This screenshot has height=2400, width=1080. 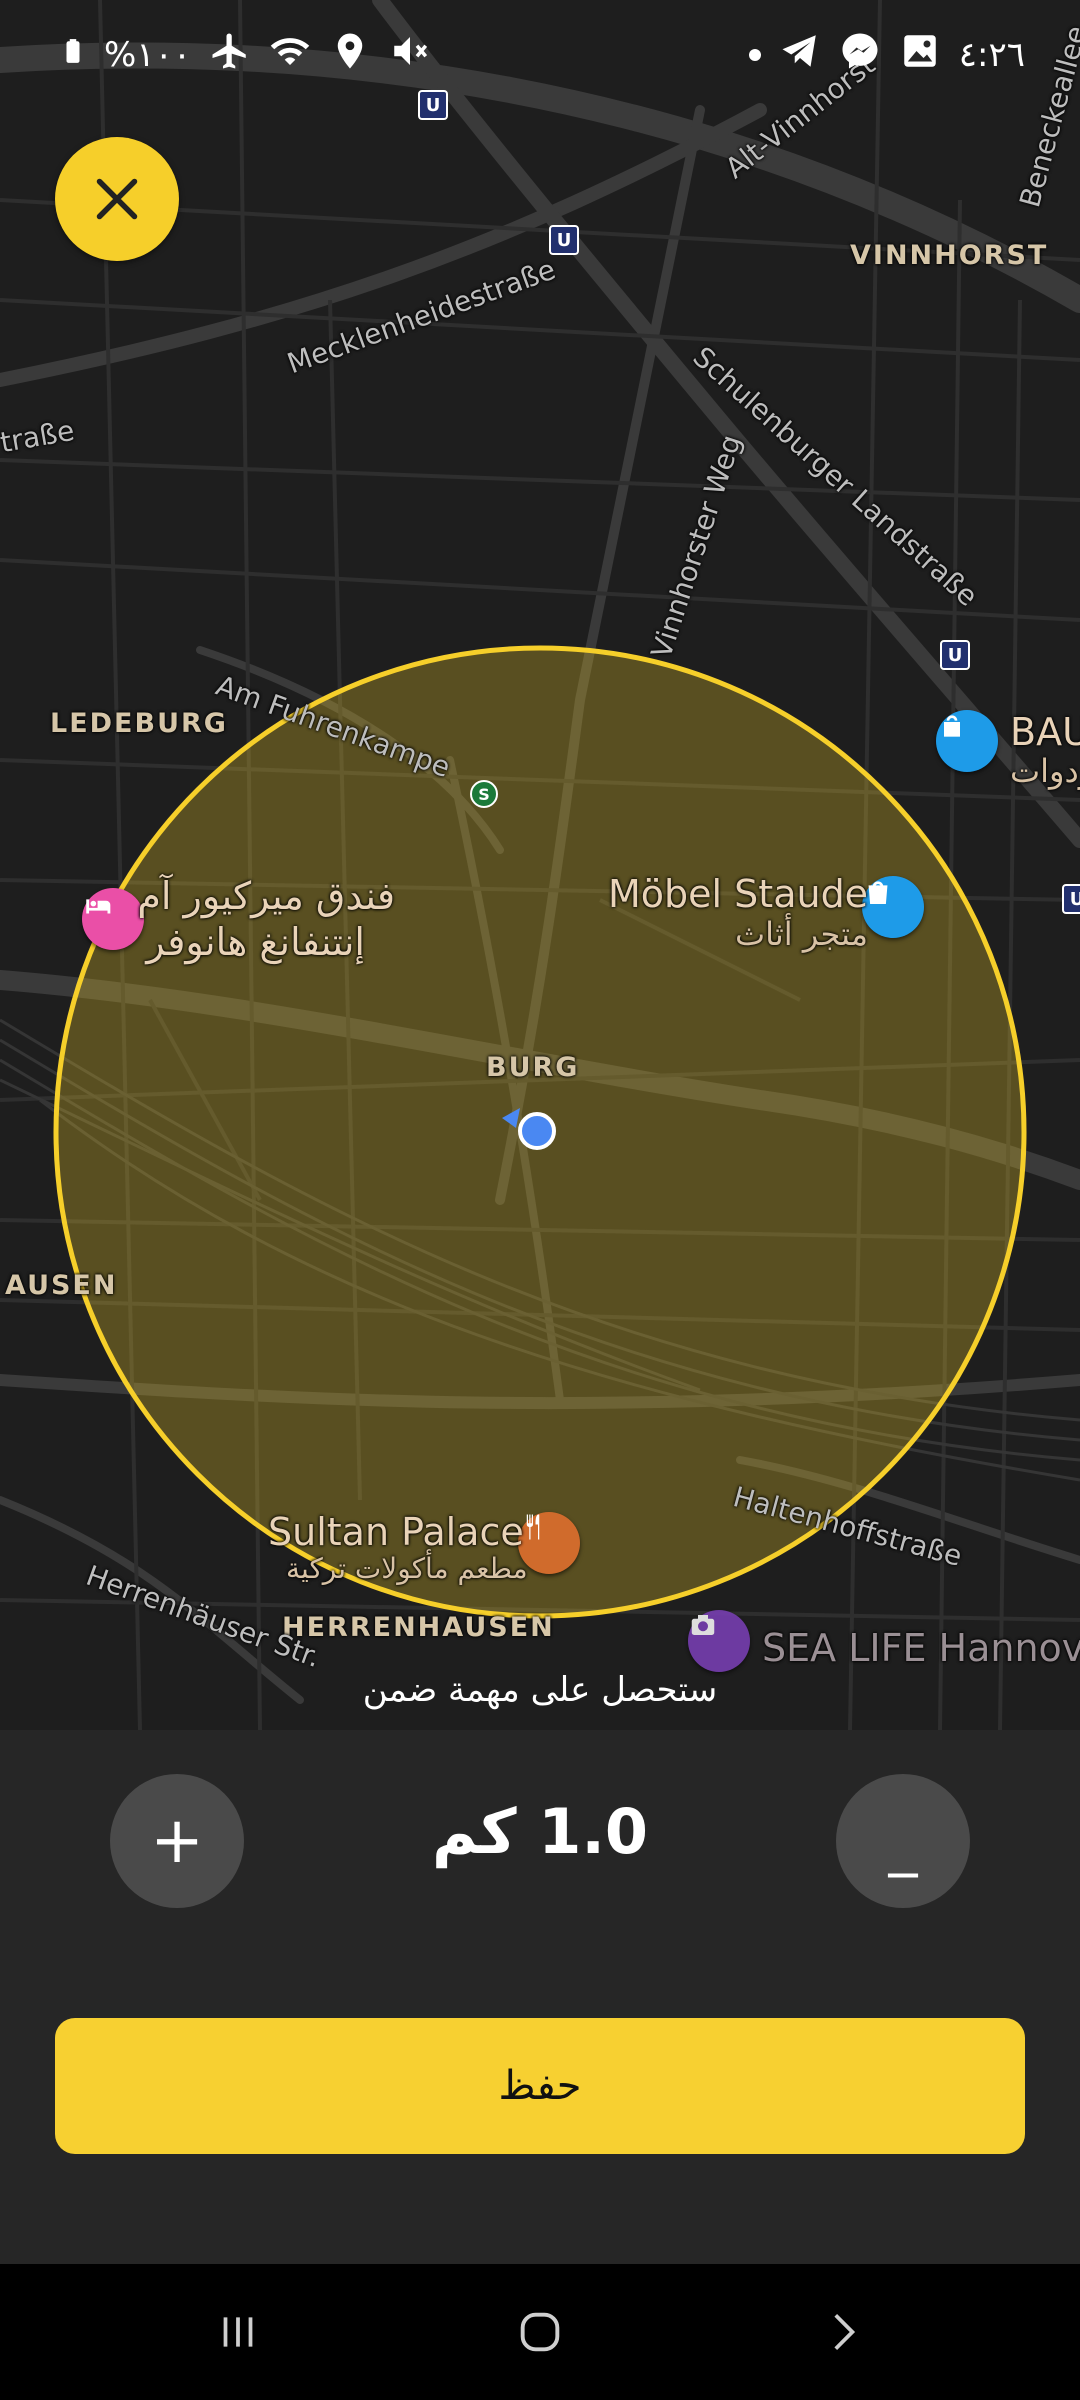 I want to click on dot-icon, so click(x=754, y=55).